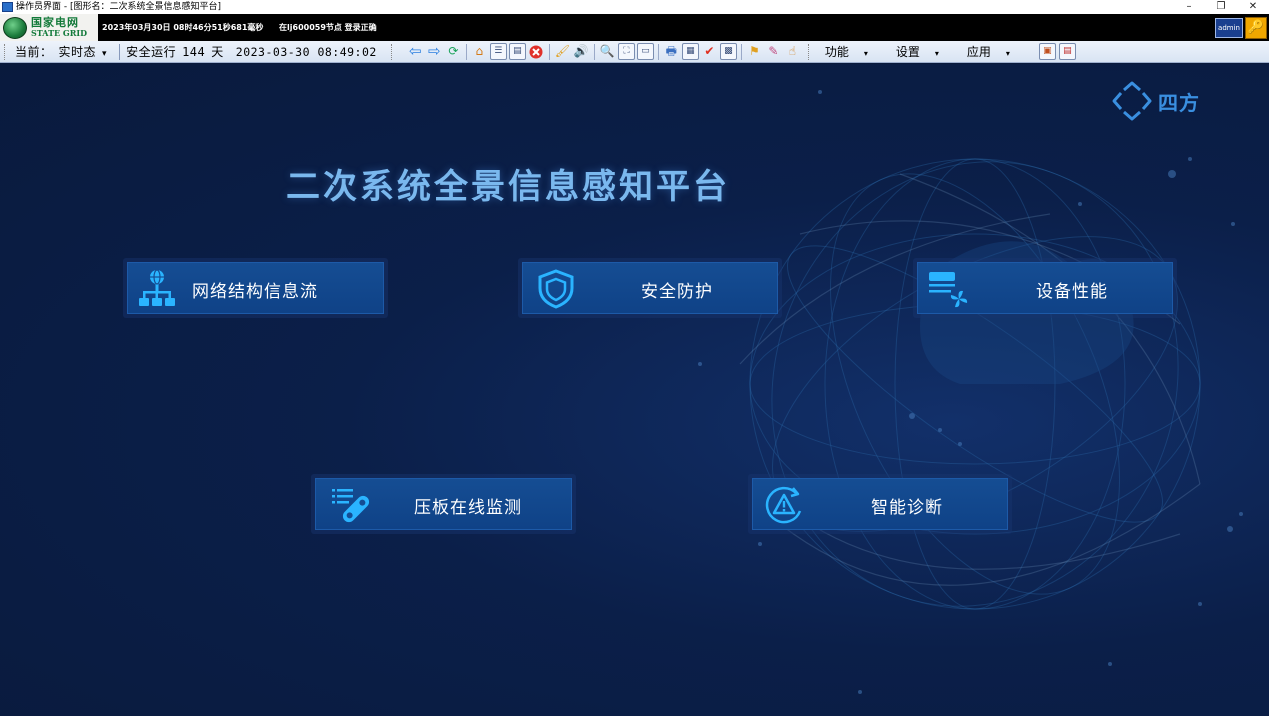  I want to click on list-icon: ☰, so click(498, 51).